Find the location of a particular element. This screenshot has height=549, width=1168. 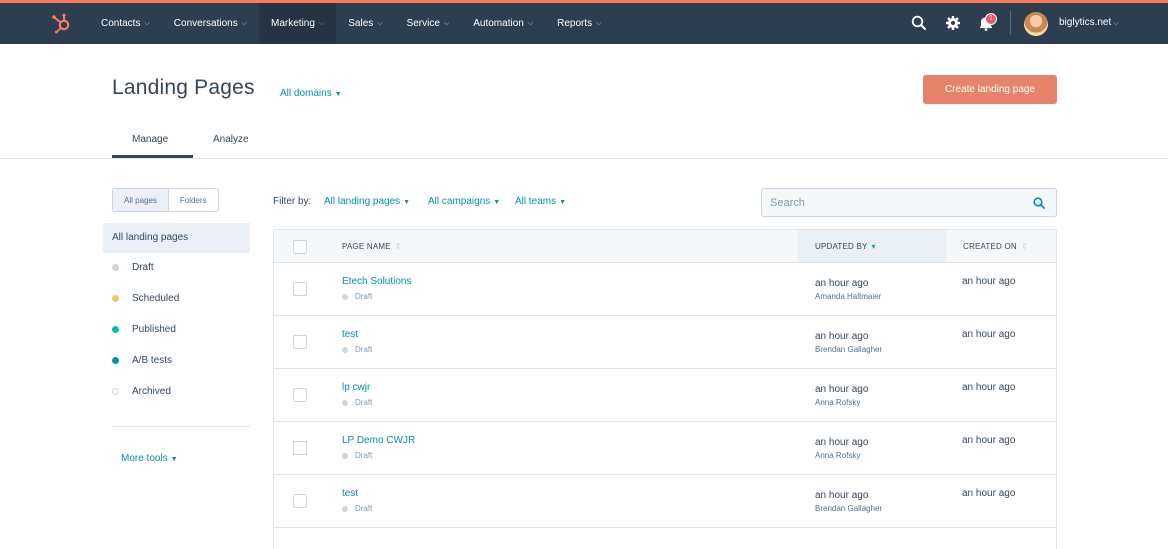

column-updated-by: UPDATED BY ▾ is located at coordinates (845, 246).